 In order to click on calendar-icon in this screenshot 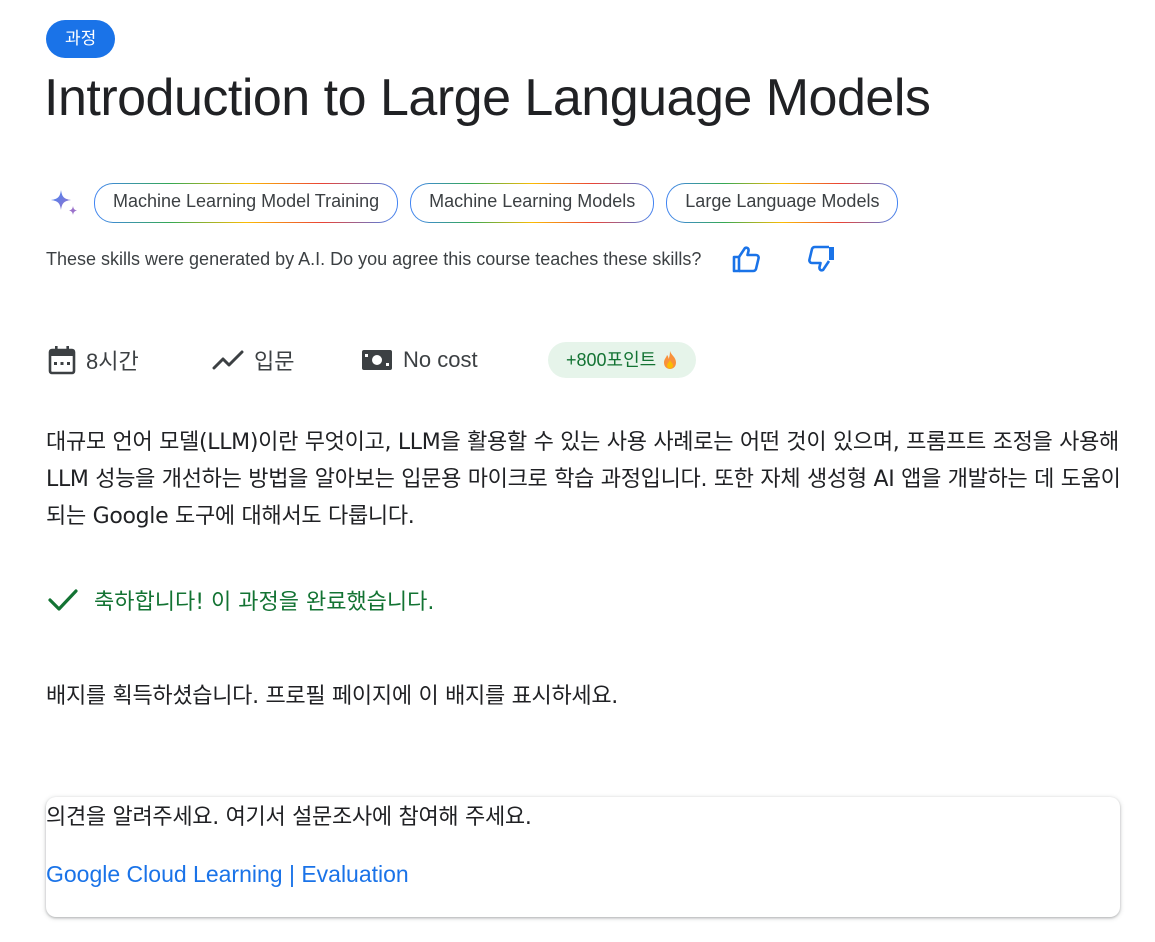, I will do `click(62, 360)`.